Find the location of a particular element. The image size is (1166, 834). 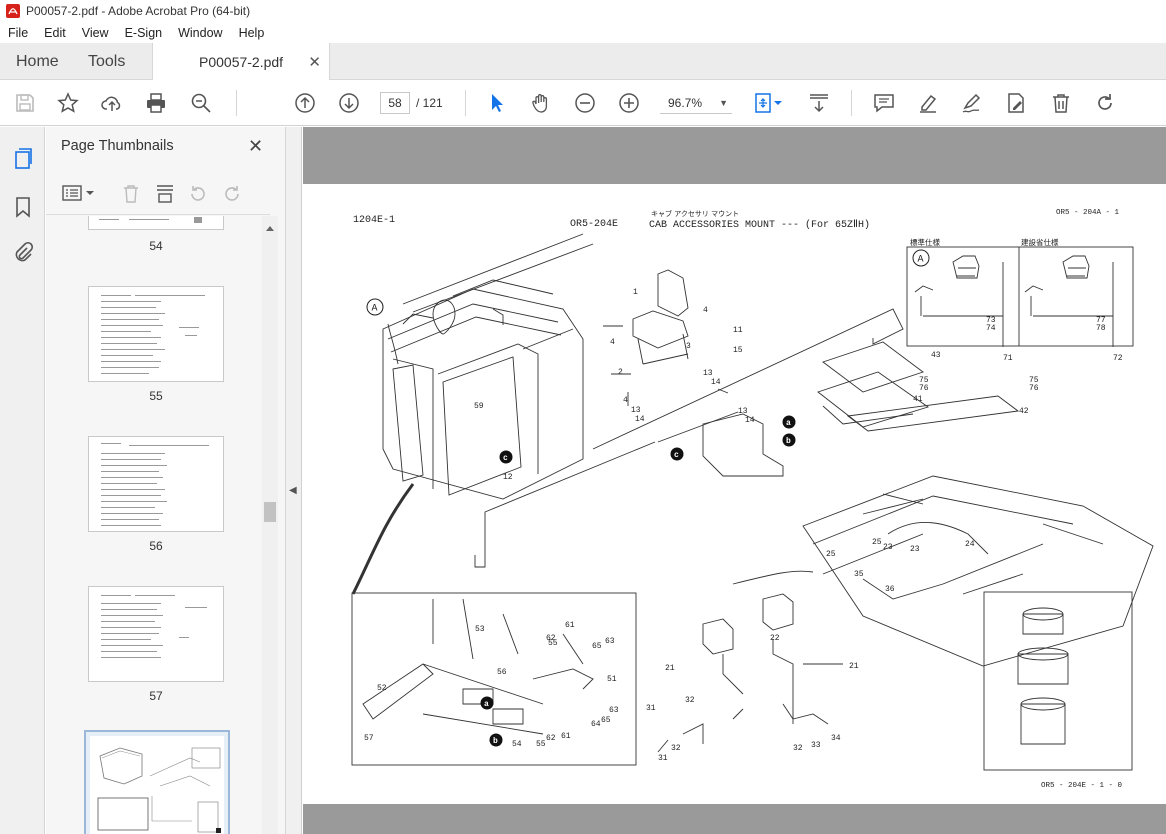

main-toolbar: 58 / 121 96.7% ▼ is located at coordinates (583, 103).